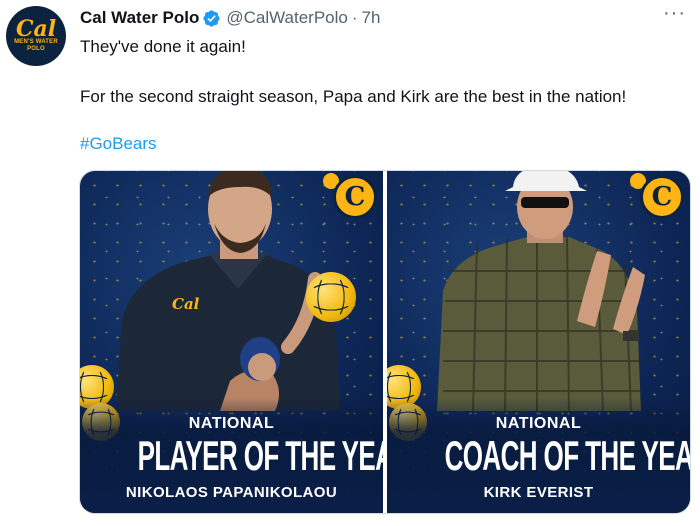  What do you see at coordinates (36, 45) in the screenshot?
I see `avatar-subtitle: MEN'S WATER POLO` at bounding box center [36, 45].